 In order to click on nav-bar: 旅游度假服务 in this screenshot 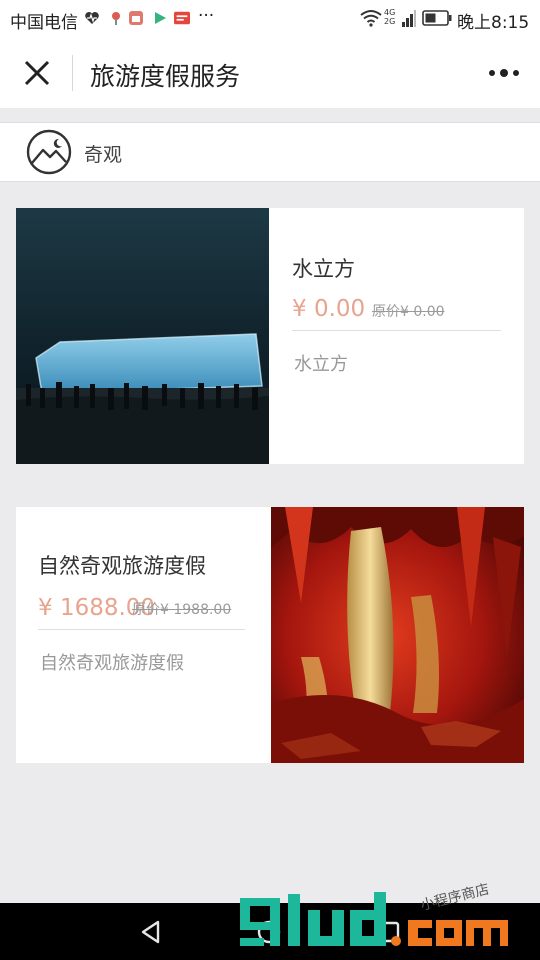, I will do `click(270, 73)`.